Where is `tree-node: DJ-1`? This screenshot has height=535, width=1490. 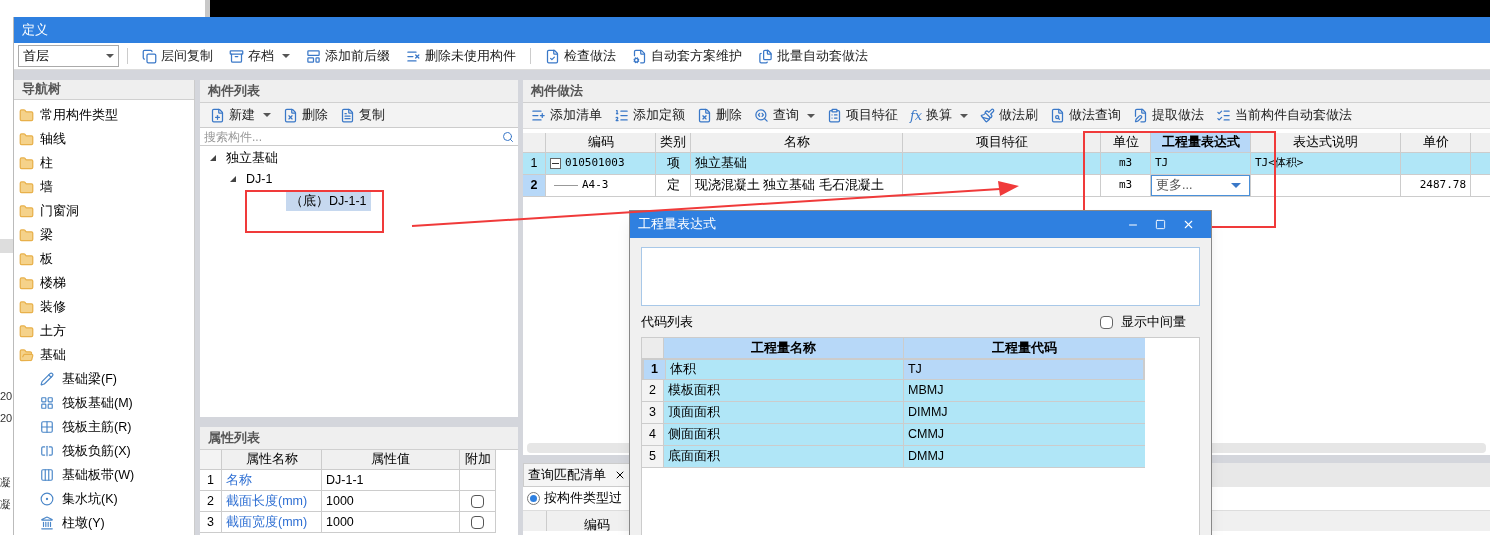 tree-node: DJ-1 is located at coordinates (259, 179).